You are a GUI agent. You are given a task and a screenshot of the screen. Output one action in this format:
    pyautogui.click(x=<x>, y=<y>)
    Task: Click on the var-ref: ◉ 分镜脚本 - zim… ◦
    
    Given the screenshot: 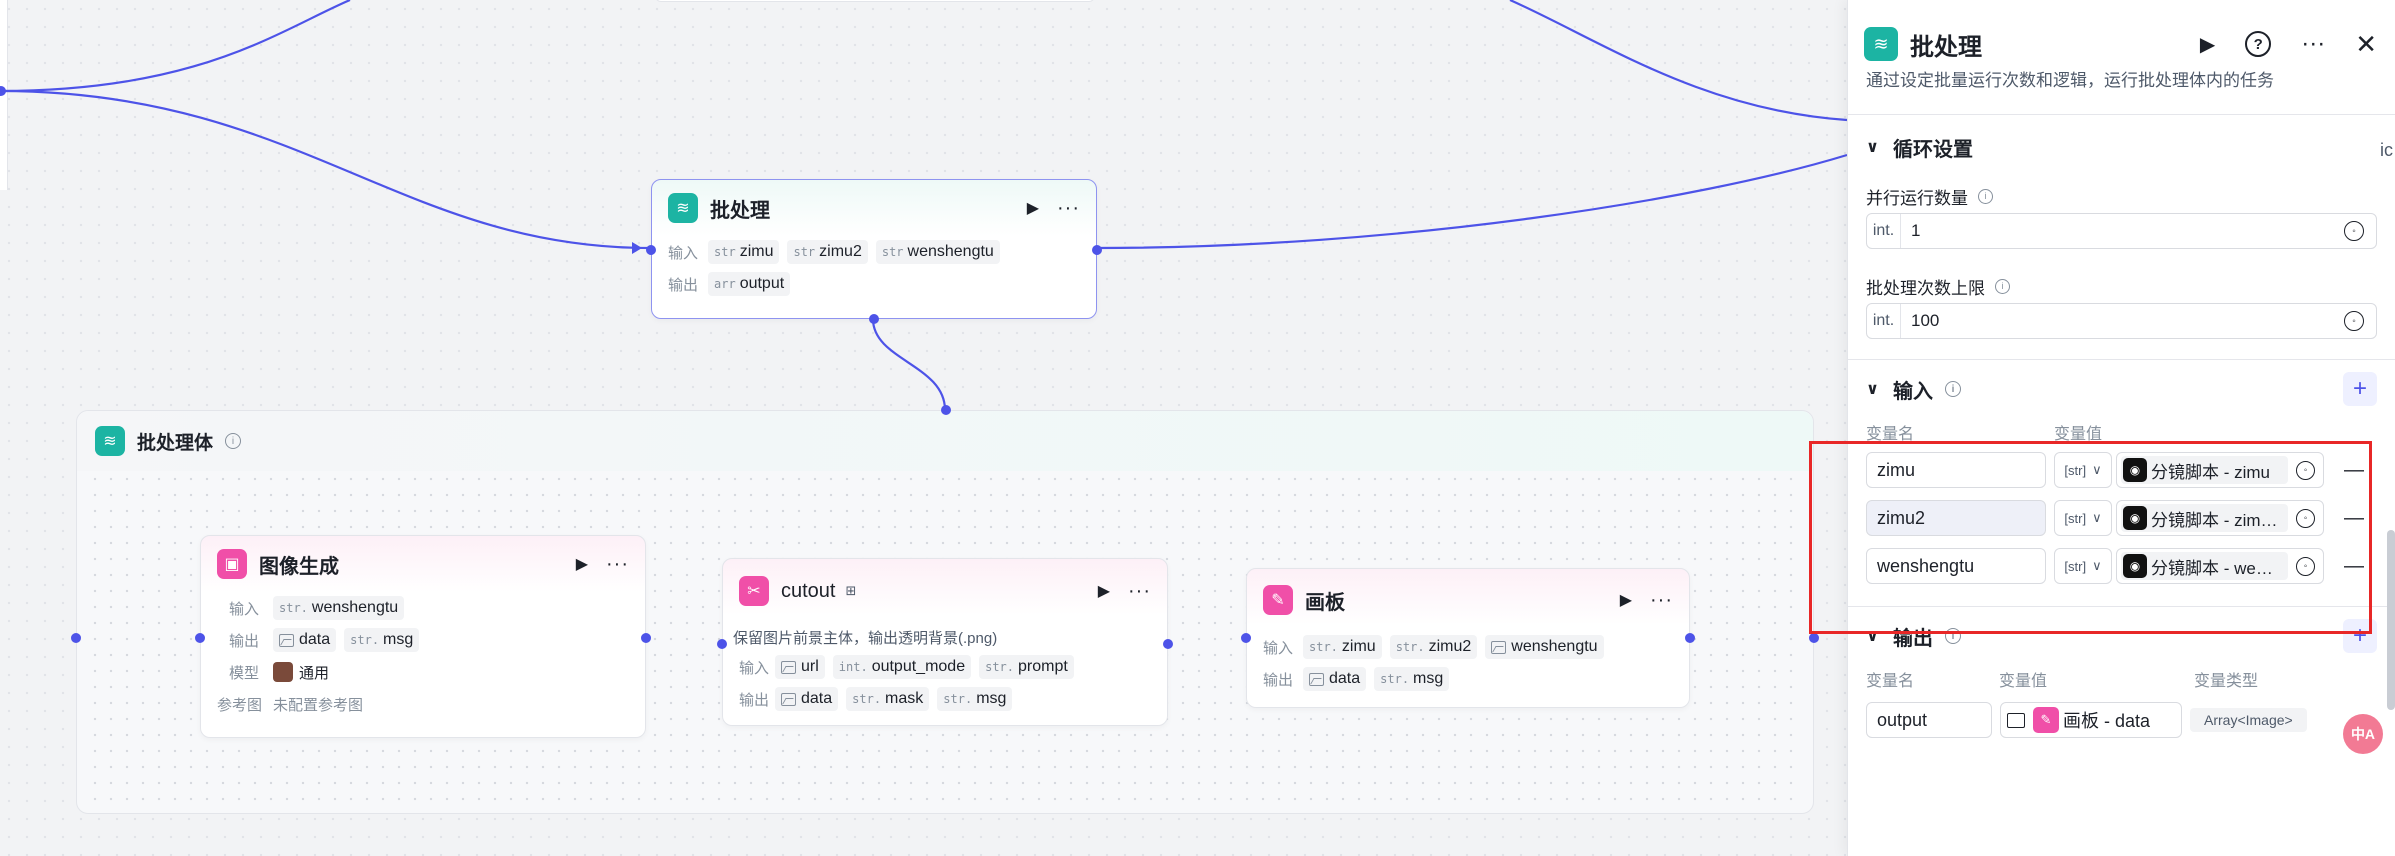 What is the action you would take?
    pyautogui.click(x=2220, y=518)
    